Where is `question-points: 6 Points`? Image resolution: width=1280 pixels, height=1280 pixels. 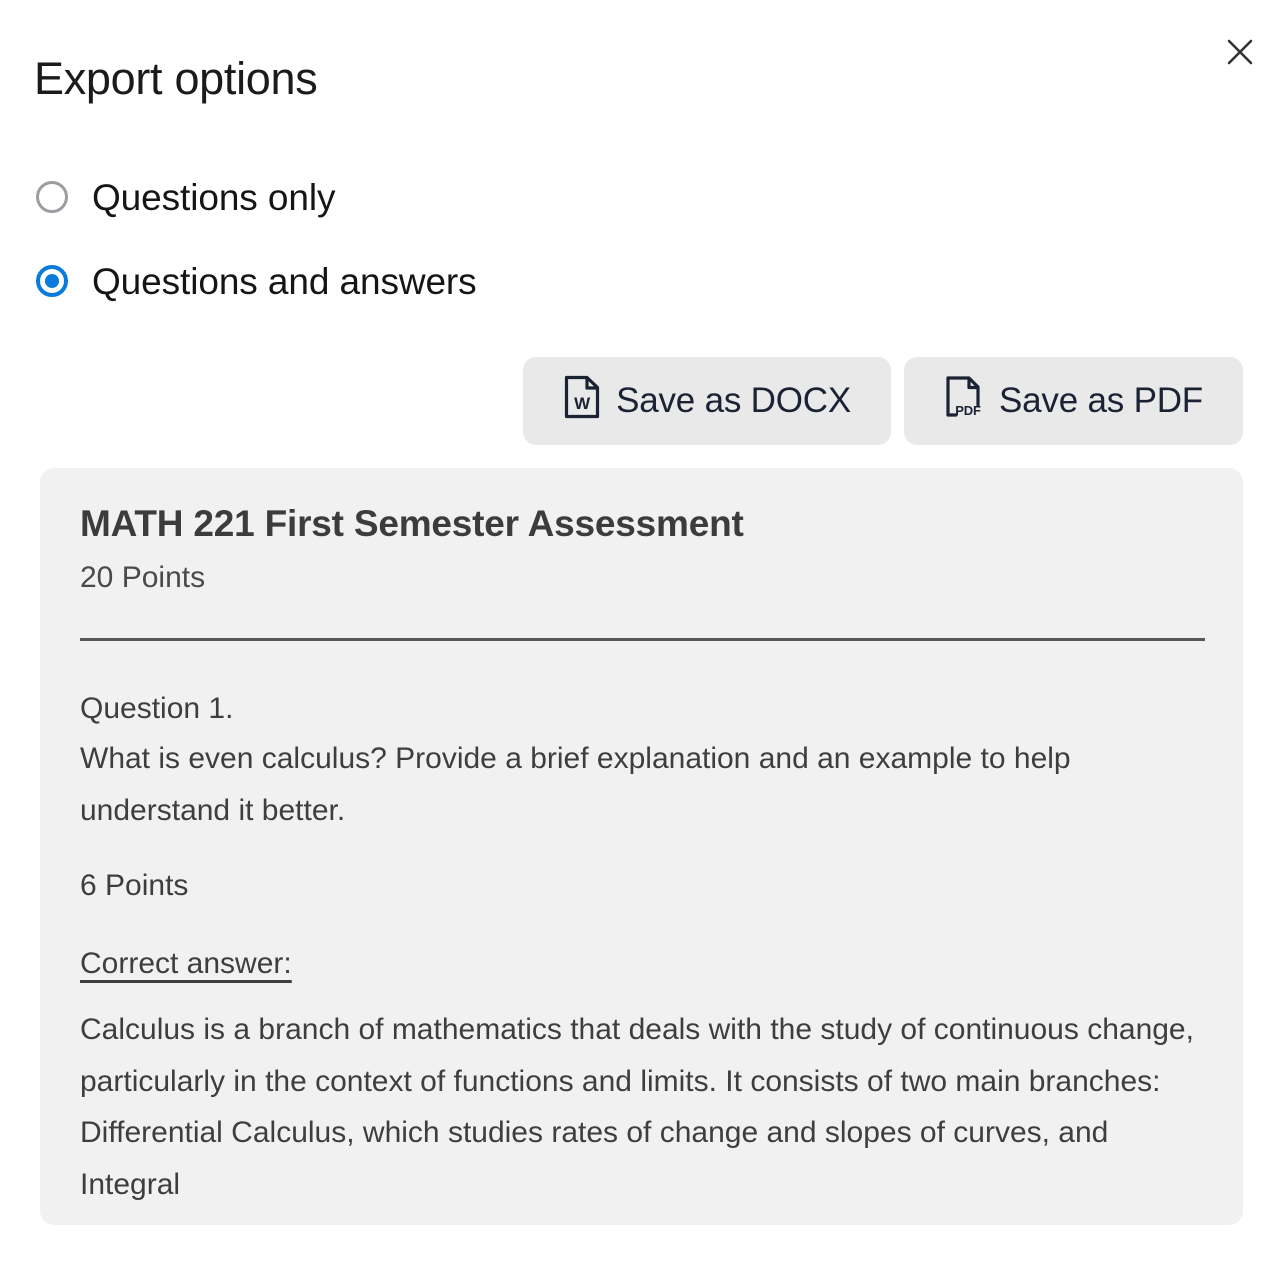 question-points: 6 Points is located at coordinates (134, 886).